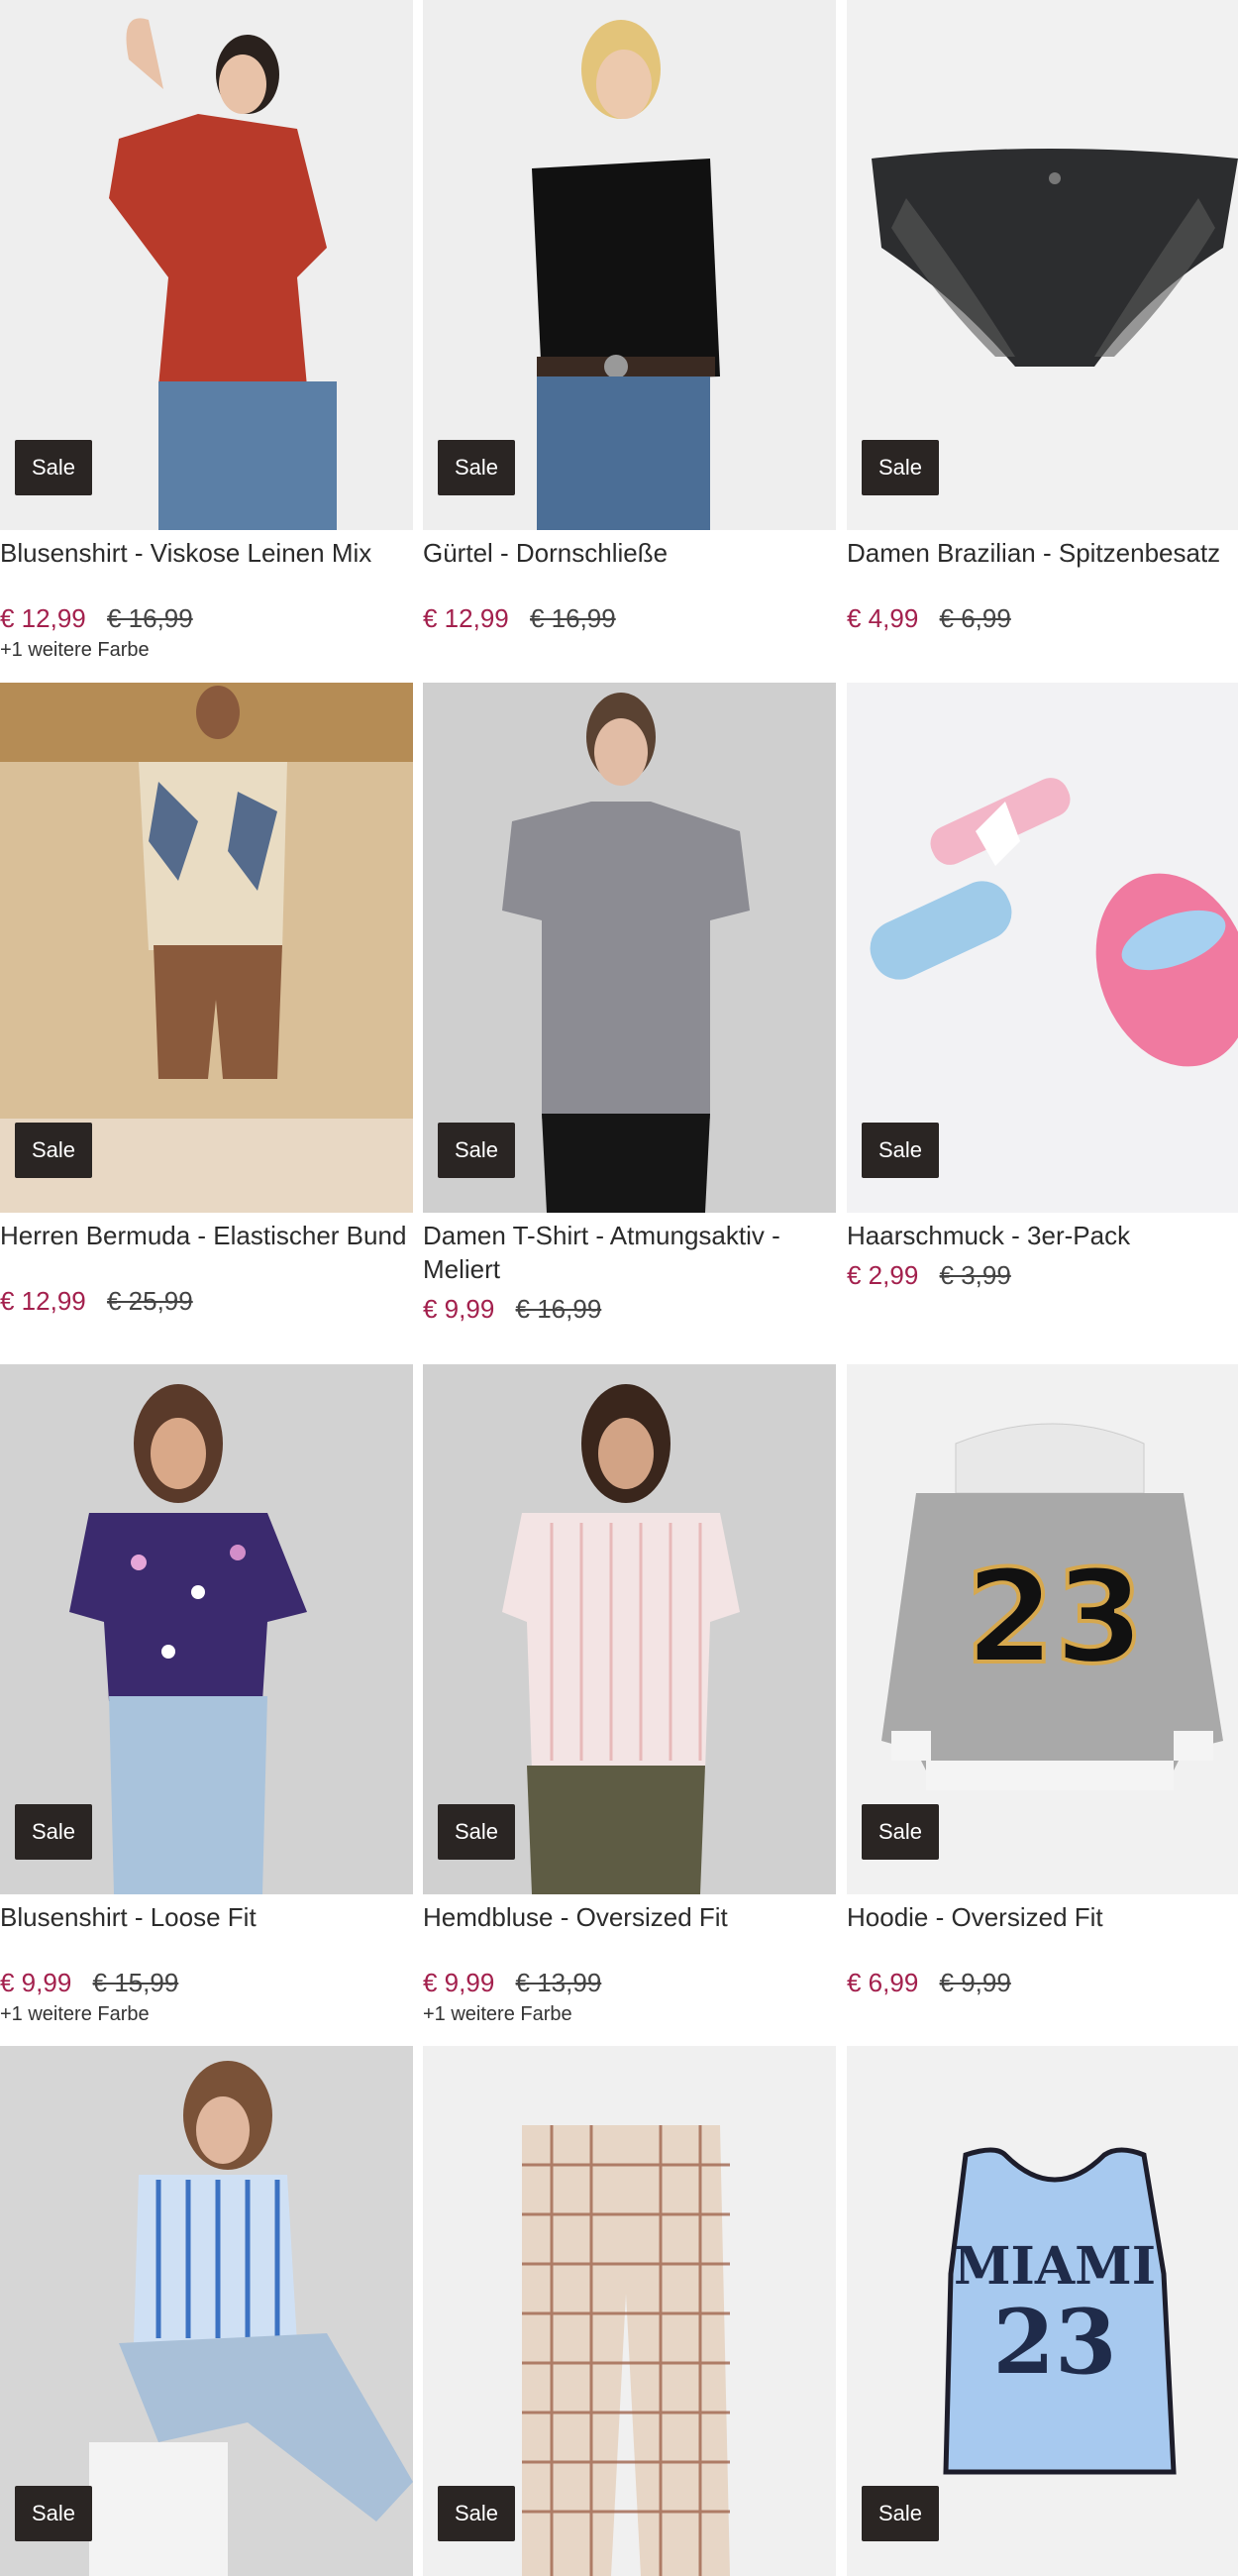 The width and height of the screenshot is (1238, 2576). What do you see at coordinates (1042, 618) in the screenshot?
I see `price-row: € 4,99 € 6,99` at bounding box center [1042, 618].